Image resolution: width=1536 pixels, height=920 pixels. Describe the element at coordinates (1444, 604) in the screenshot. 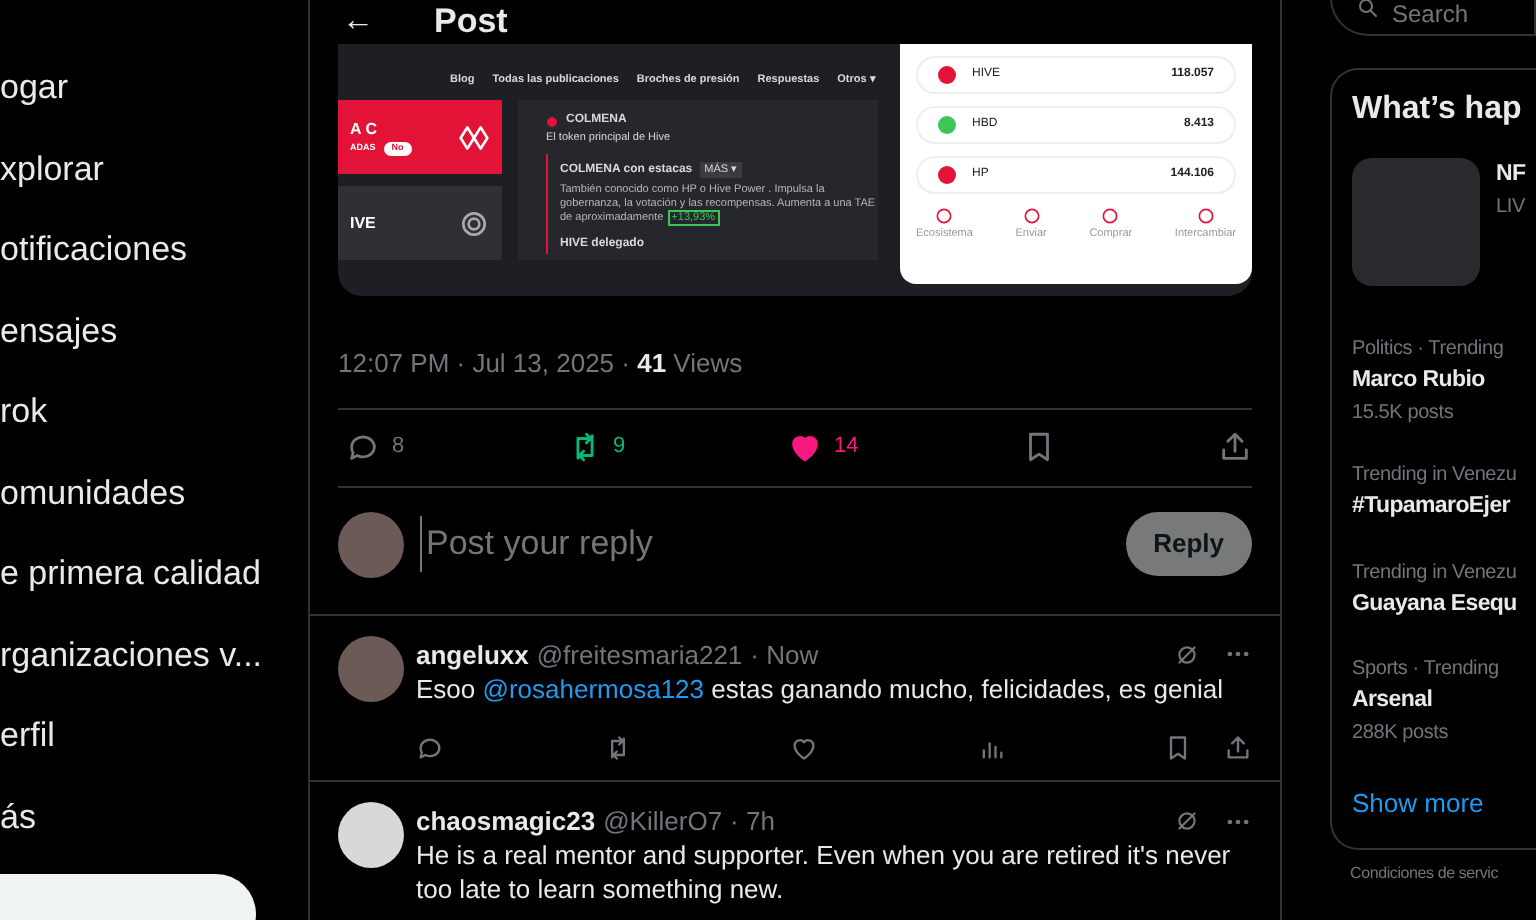

I see `trend-title: Guayana Esequ` at that location.